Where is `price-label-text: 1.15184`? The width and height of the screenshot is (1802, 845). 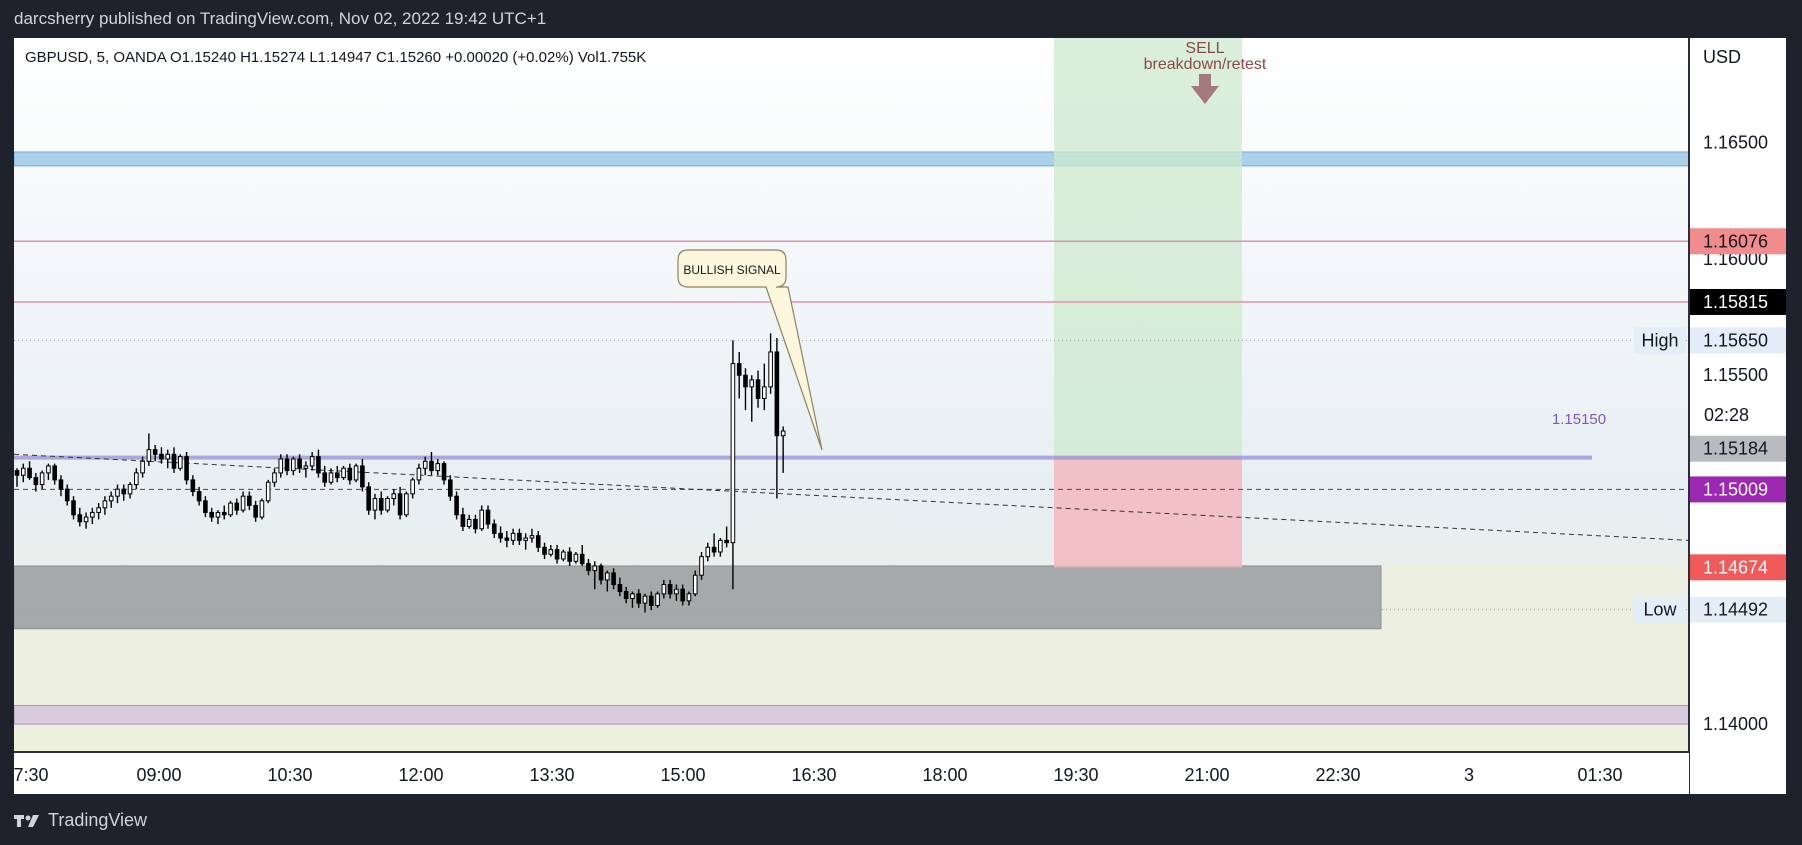
price-label-text: 1.15184 is located at coordinates (1735, 449).